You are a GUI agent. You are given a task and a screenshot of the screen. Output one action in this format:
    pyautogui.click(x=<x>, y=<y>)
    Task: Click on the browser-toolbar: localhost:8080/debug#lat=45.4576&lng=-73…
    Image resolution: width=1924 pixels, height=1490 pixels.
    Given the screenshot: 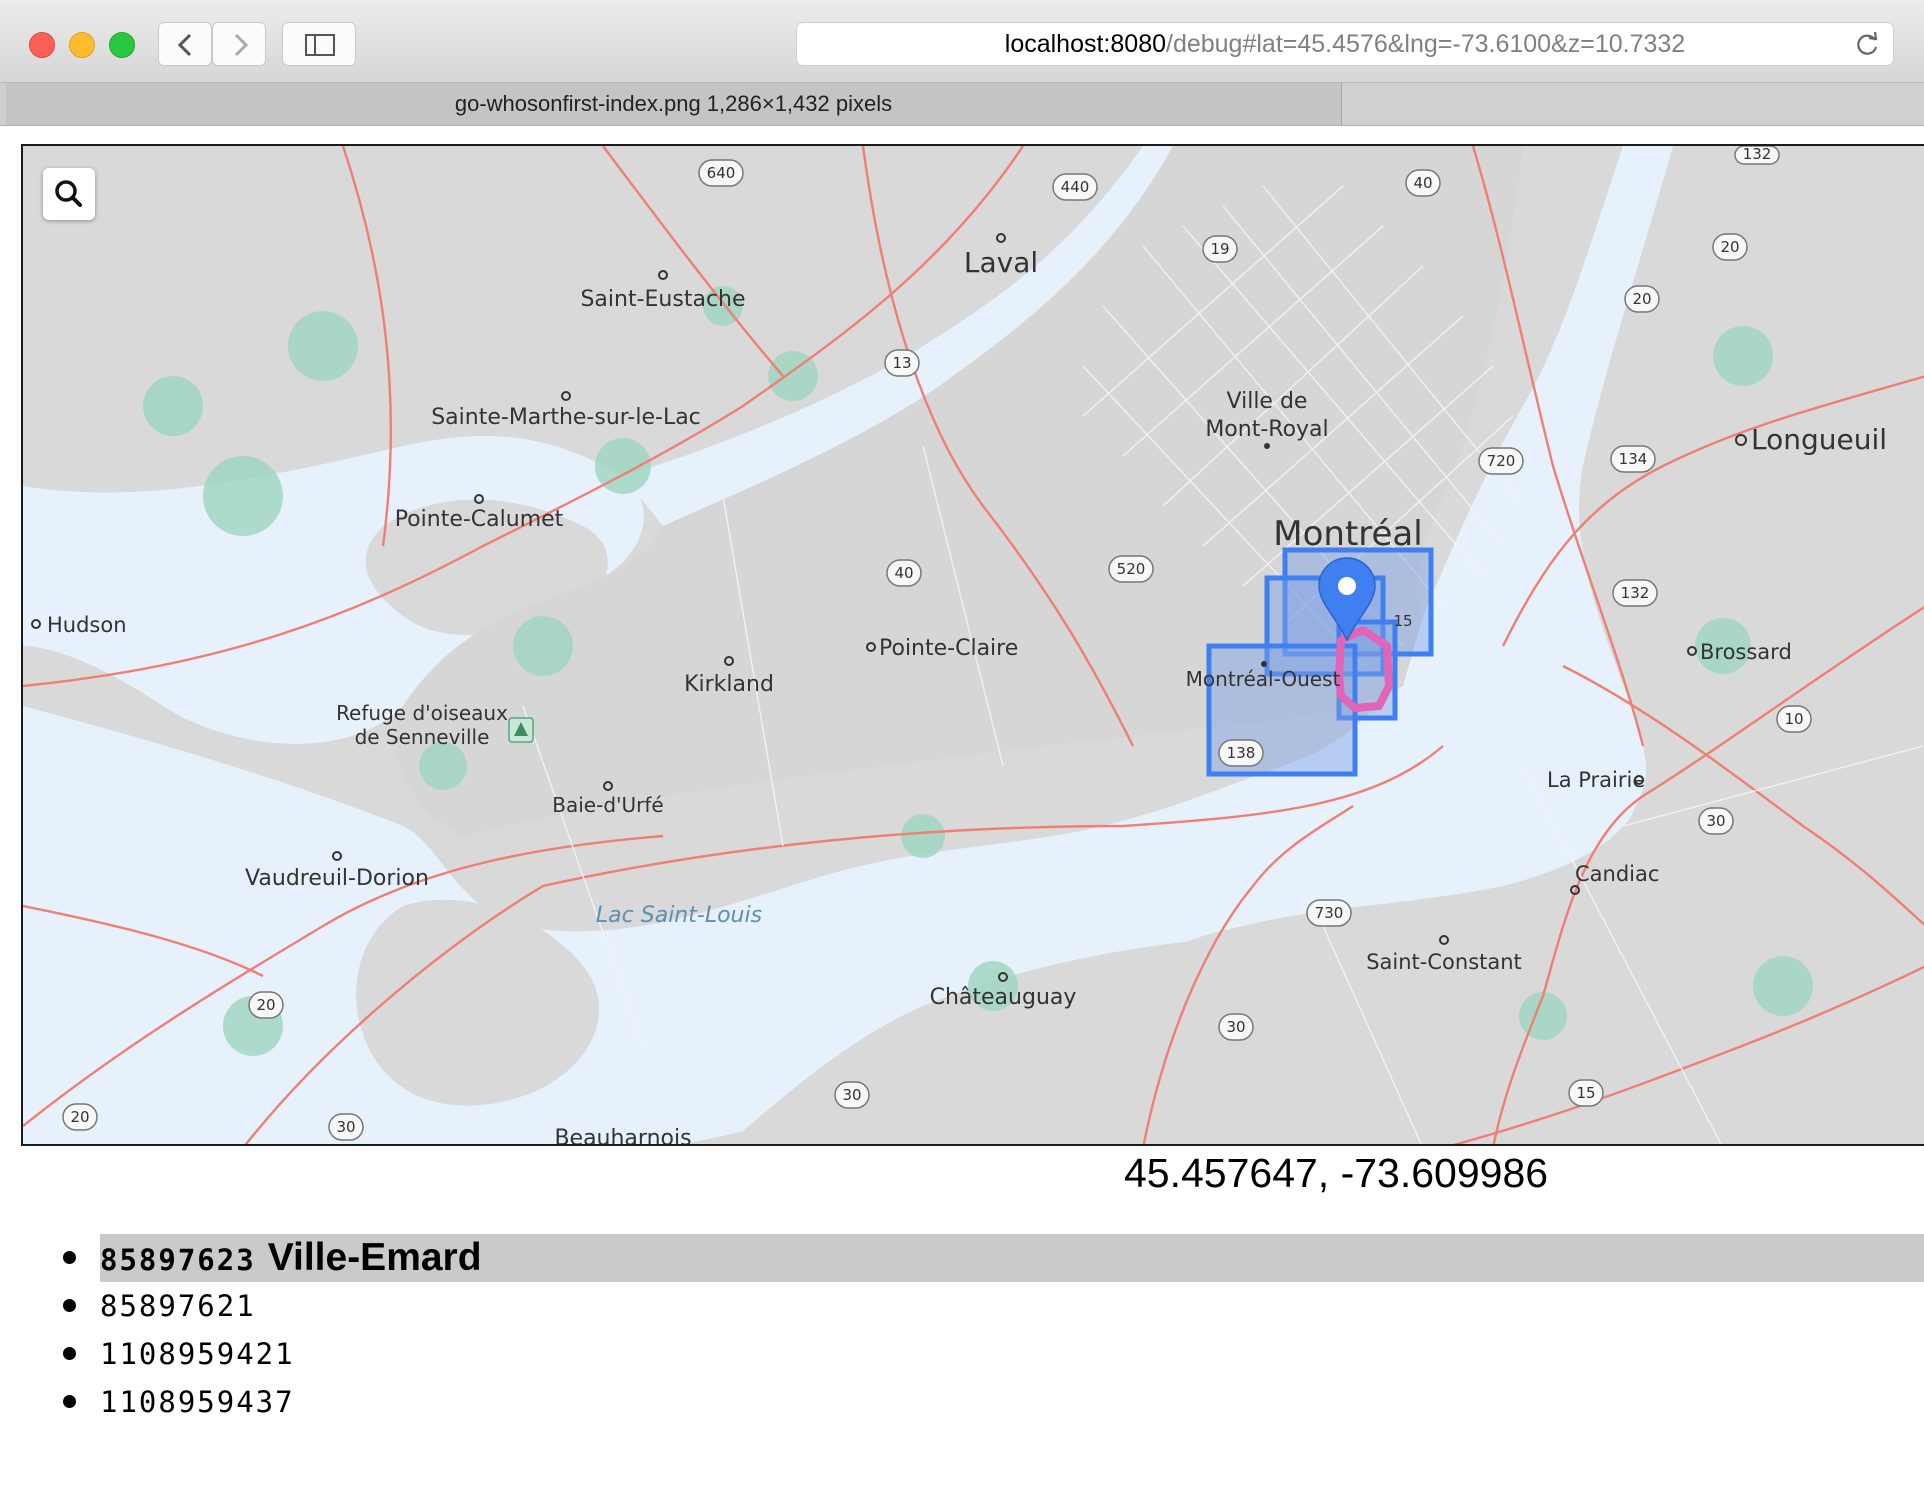 What is the action you would take?
    pyautogui.click(x=962, y=41)
    